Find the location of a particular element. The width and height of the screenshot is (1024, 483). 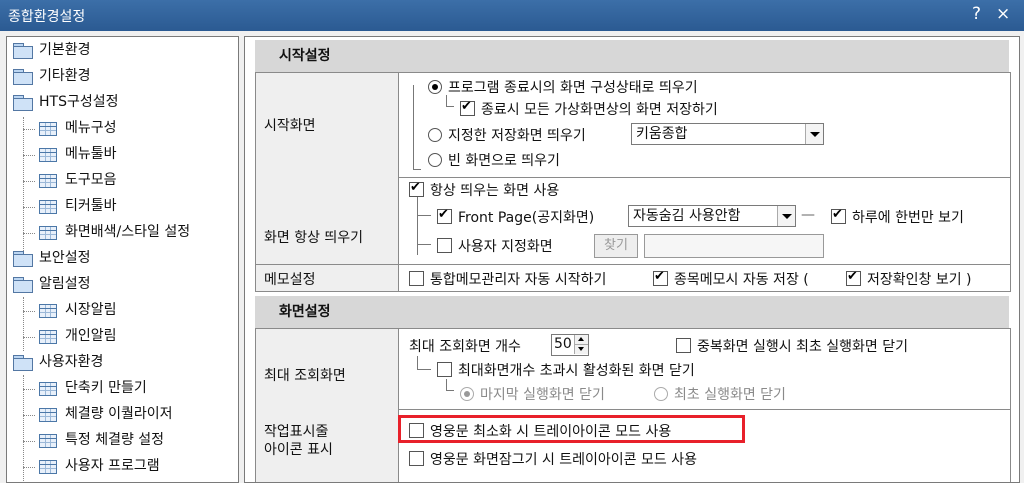

checkbox-memo-auto-save: 종목메모시 자동 저장 ( is located at coordinates (731, 279).